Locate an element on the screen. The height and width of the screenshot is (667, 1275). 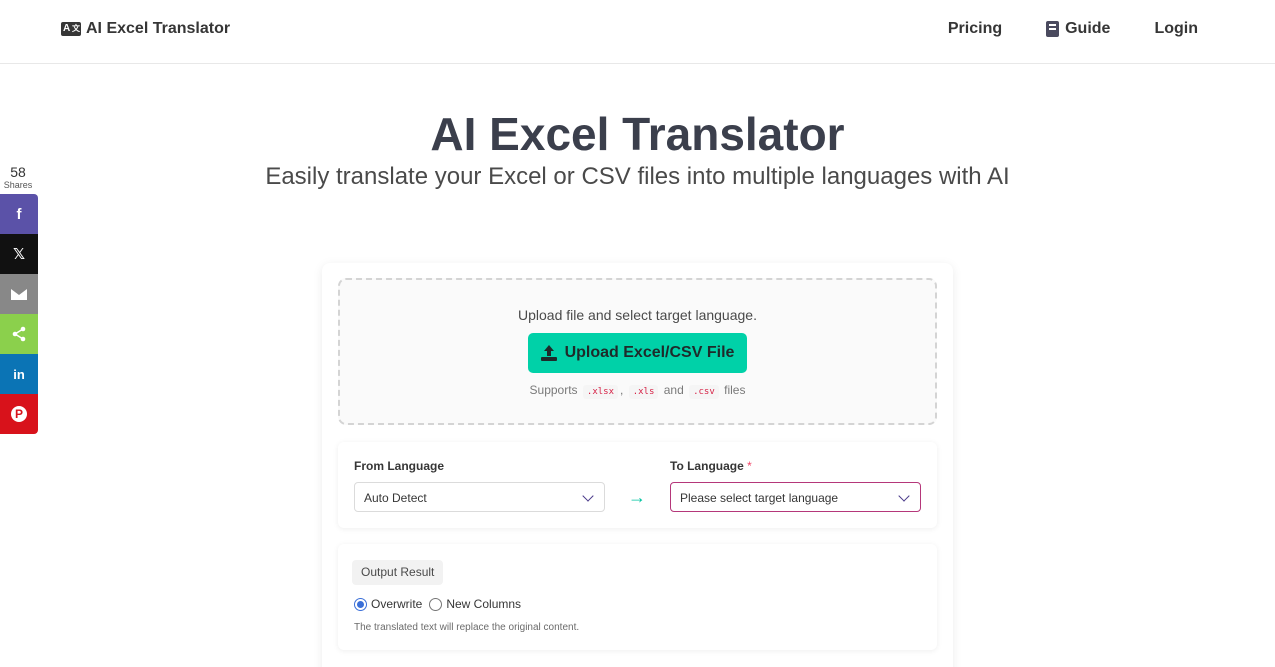
linkedin-share-button: in is located at coordinates (19, 374).